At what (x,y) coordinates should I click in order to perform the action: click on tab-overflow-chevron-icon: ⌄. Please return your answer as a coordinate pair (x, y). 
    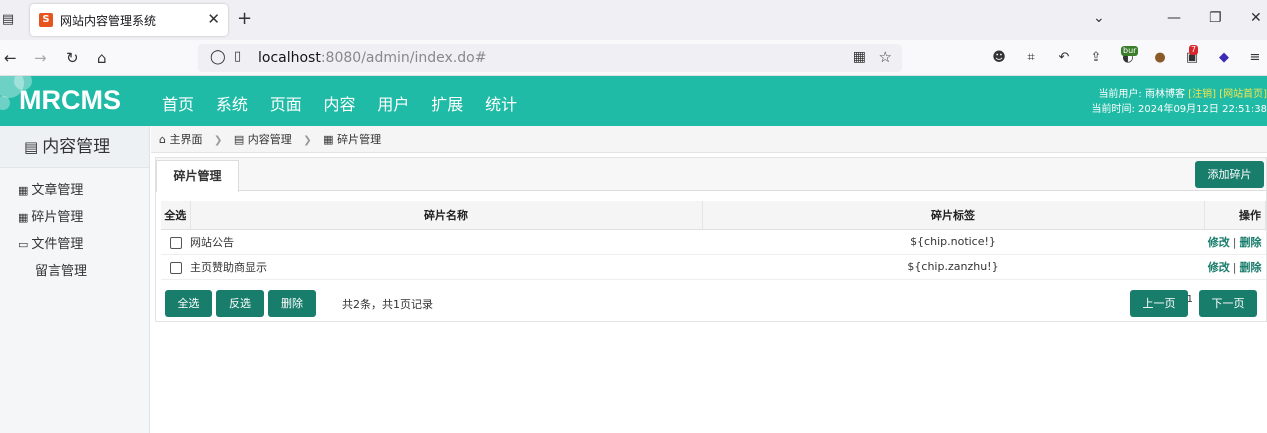
    Looking at the image, I should click on (1099, 18).